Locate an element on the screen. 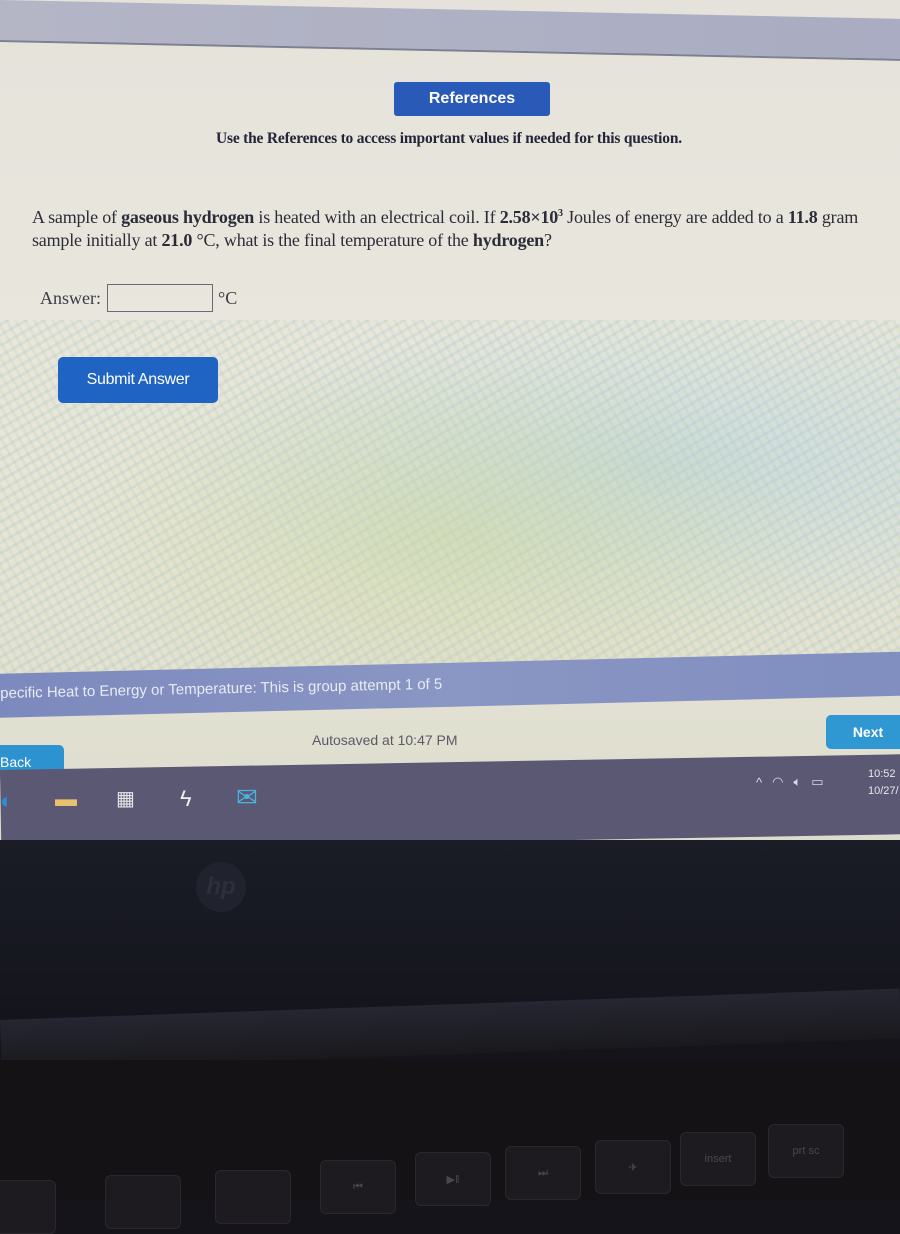  system-tray: ^ ◠ 🔈︎ ▭ is located at coordinates (790, 782).